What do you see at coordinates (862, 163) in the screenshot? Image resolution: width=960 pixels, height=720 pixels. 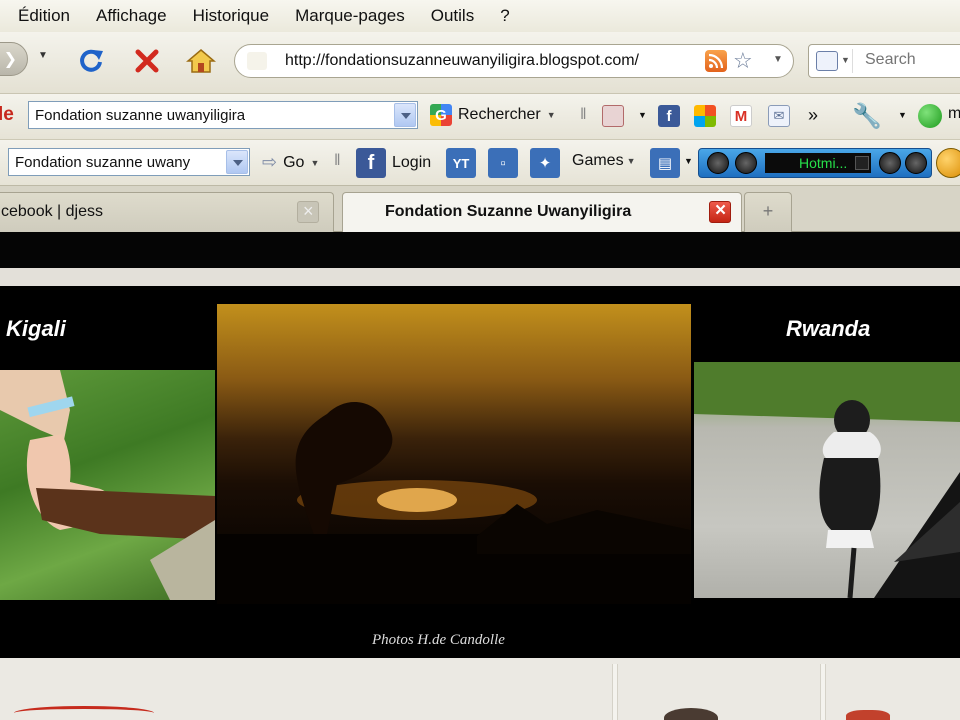 I see `player-dropdown-icon` at bounding box center [862, 163].